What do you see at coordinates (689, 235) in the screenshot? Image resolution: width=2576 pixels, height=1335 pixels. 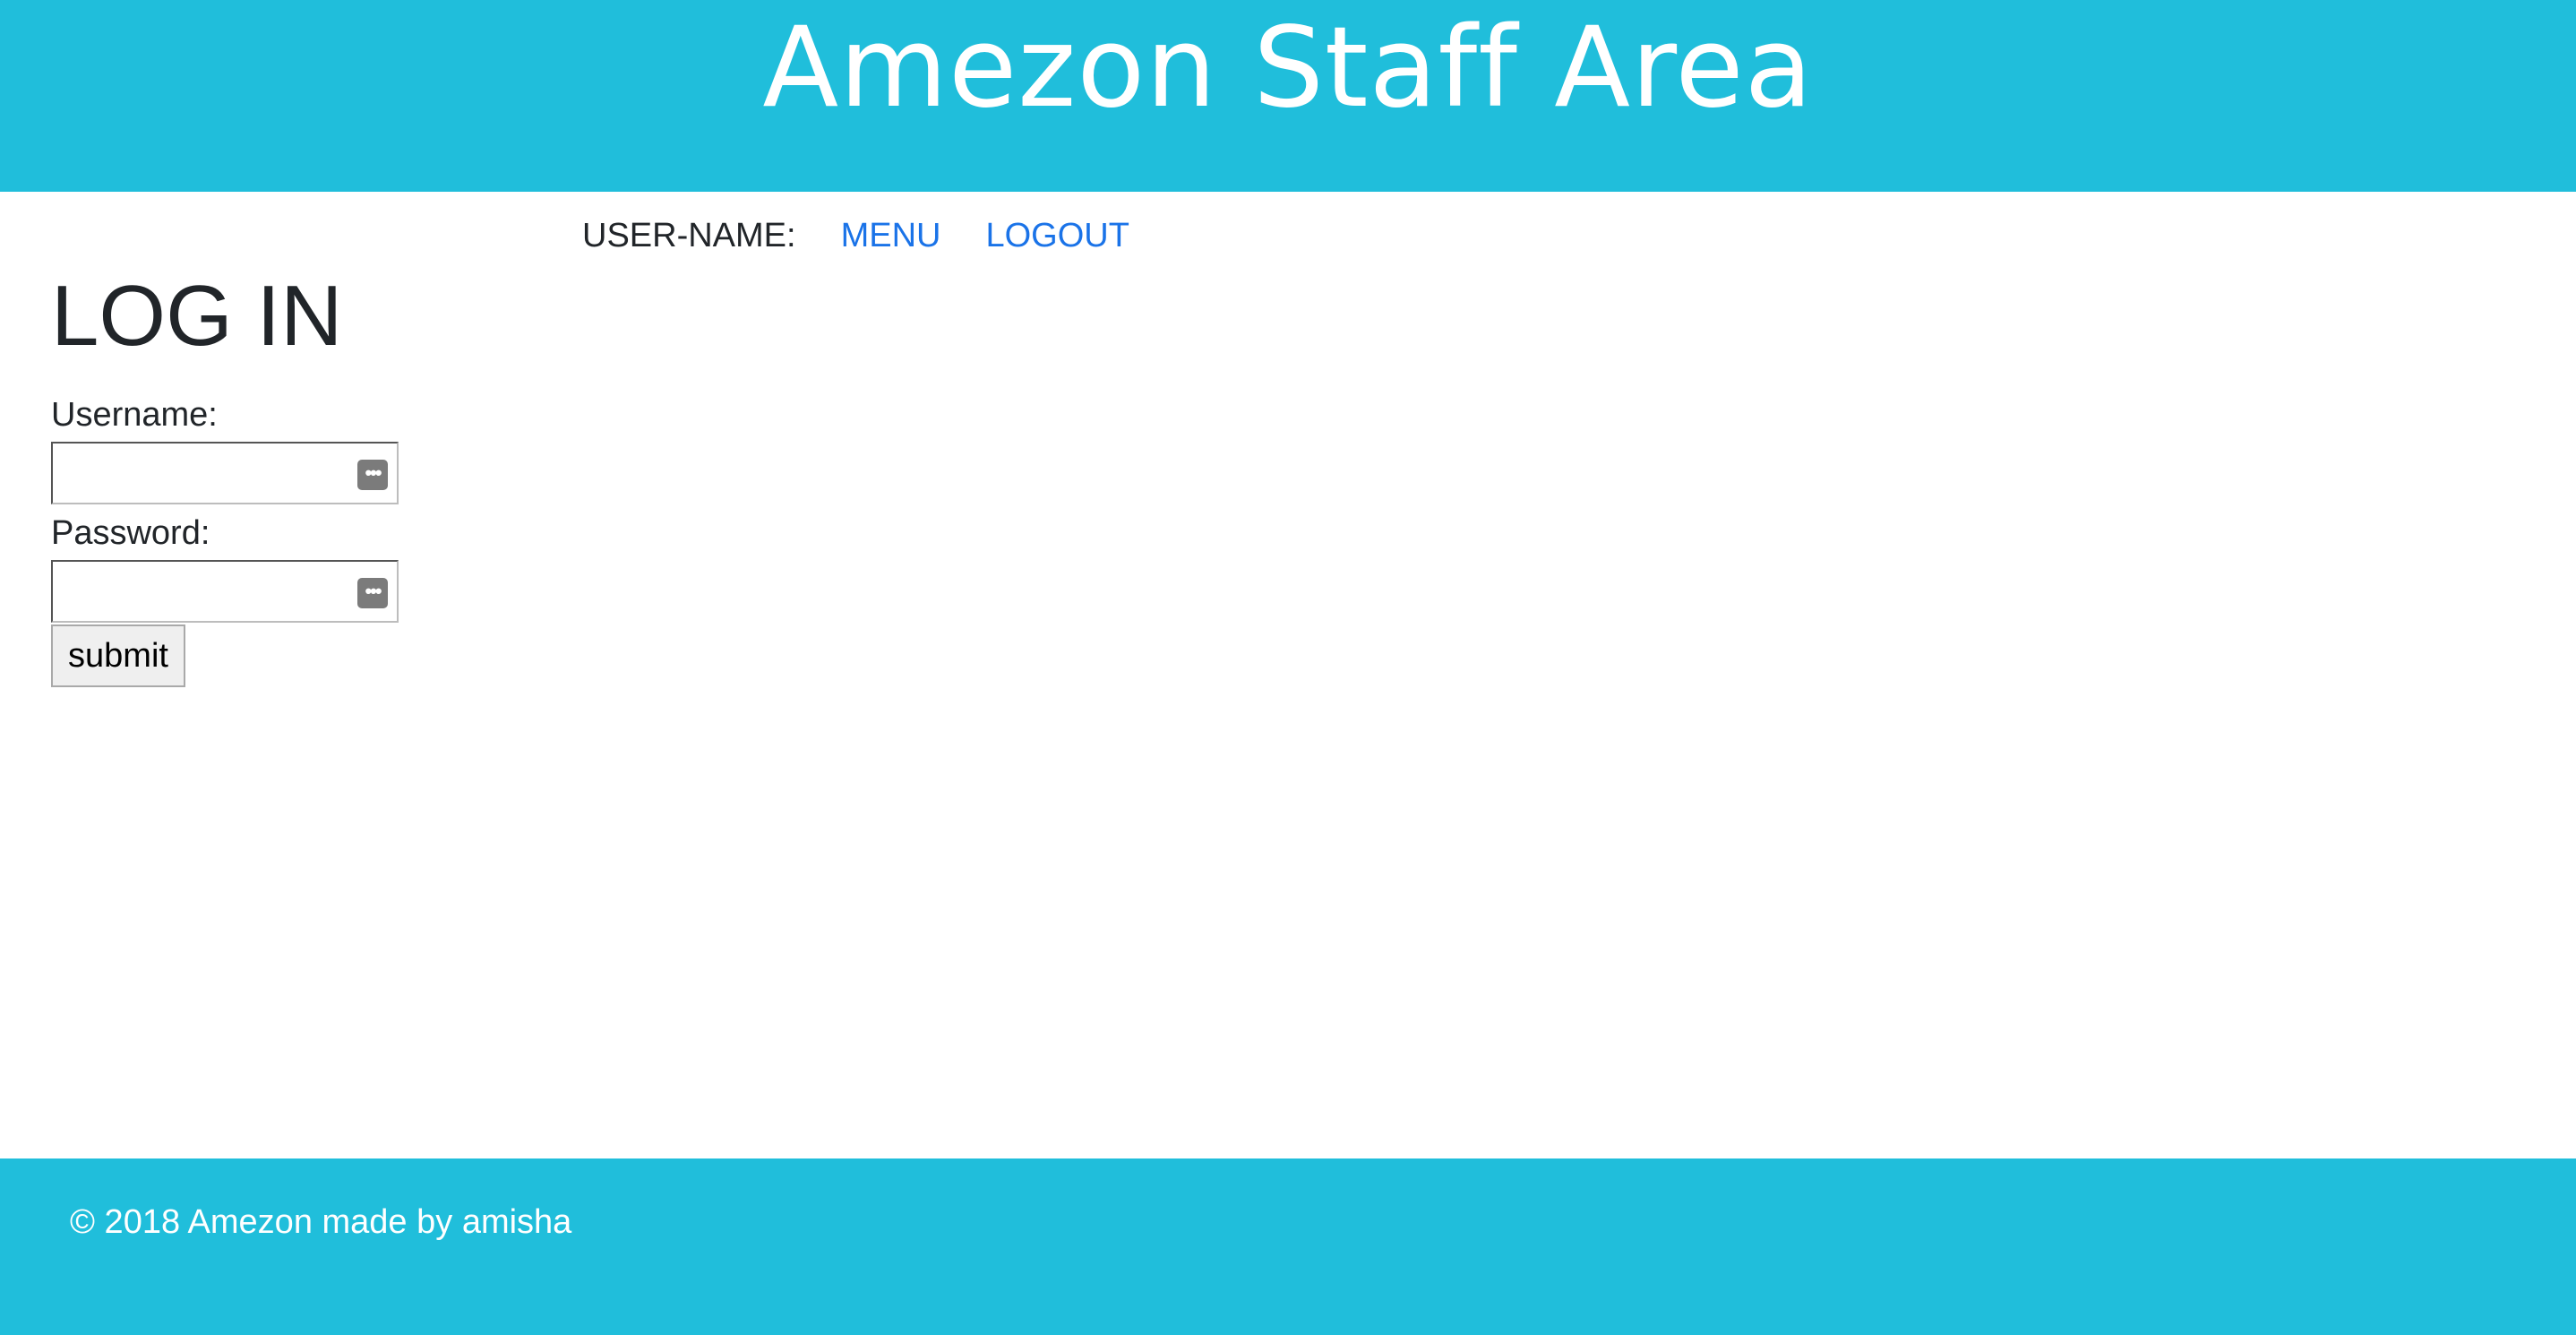 I see `user-name-label: USER-NAME:` at bounding box center [689, 235].